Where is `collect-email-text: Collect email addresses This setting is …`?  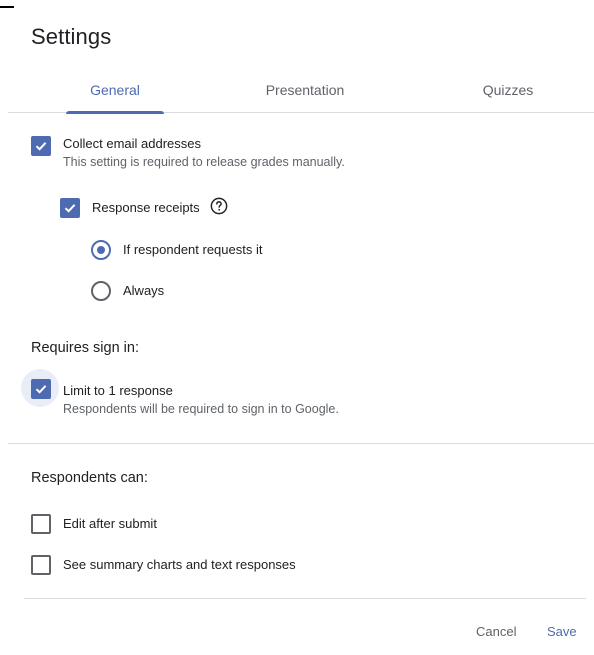 collect-email-text: Collect email addresses This setting is … is located at coordinates (204, 153).